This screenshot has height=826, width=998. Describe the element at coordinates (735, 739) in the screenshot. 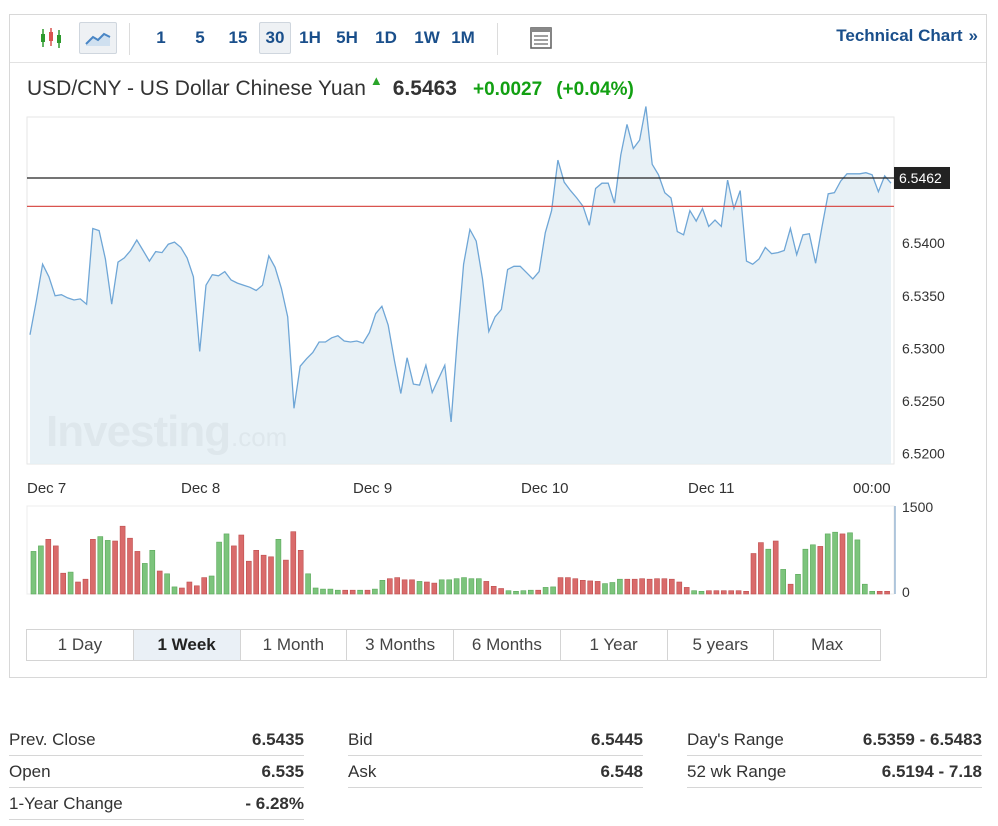

I see `stat-label: Day's Range` at that location.